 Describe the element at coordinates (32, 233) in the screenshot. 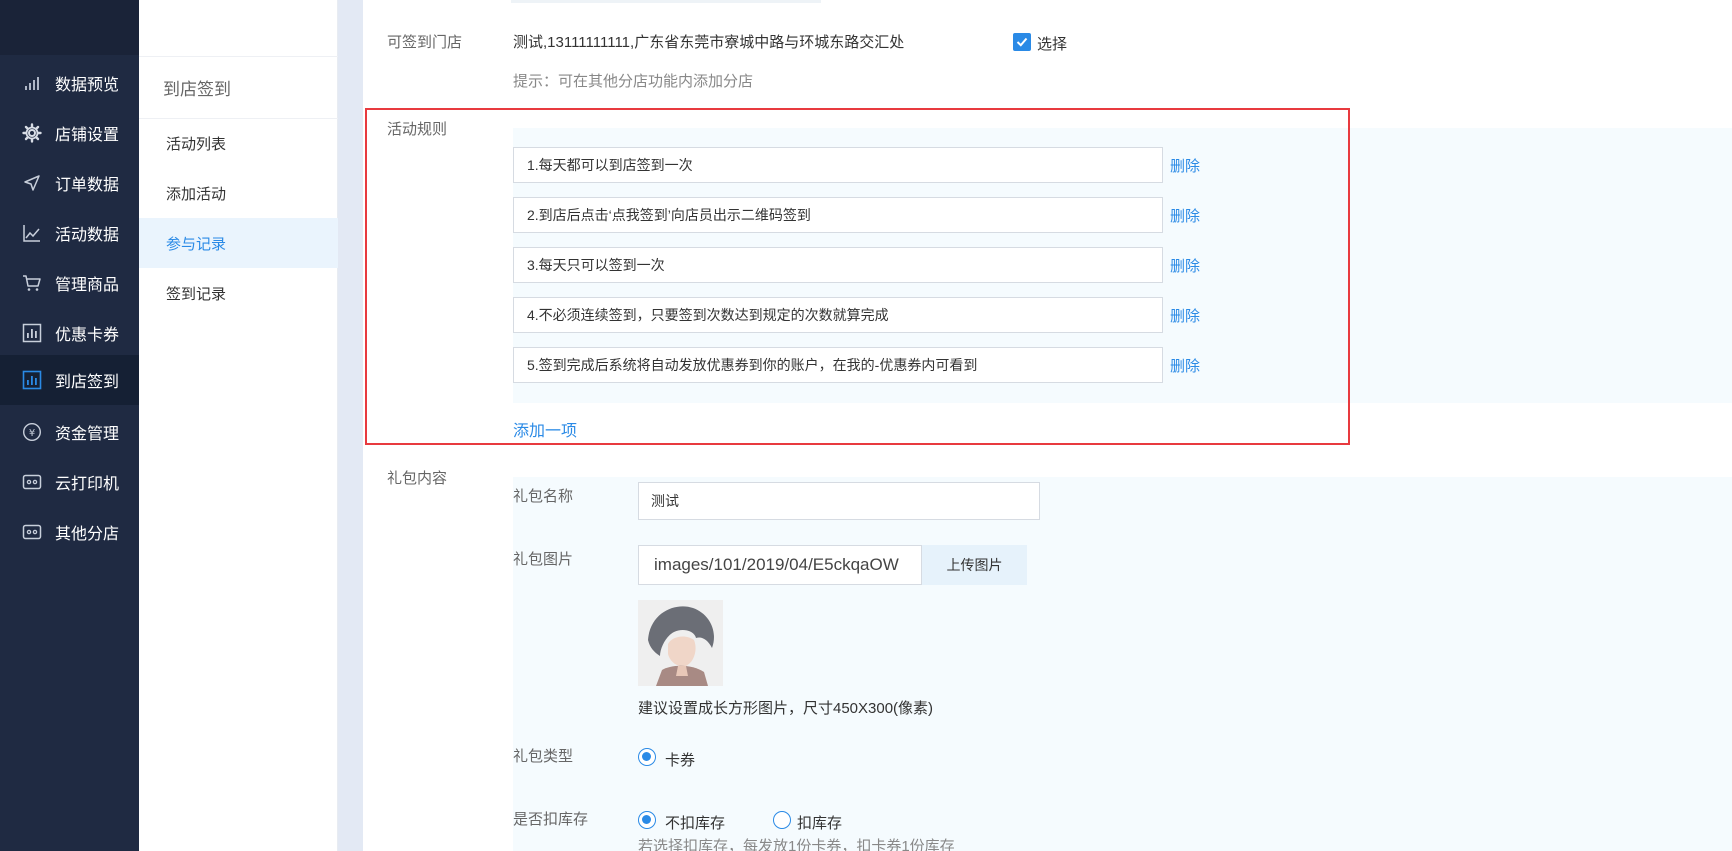

I see `line-chart-icon` at that location.